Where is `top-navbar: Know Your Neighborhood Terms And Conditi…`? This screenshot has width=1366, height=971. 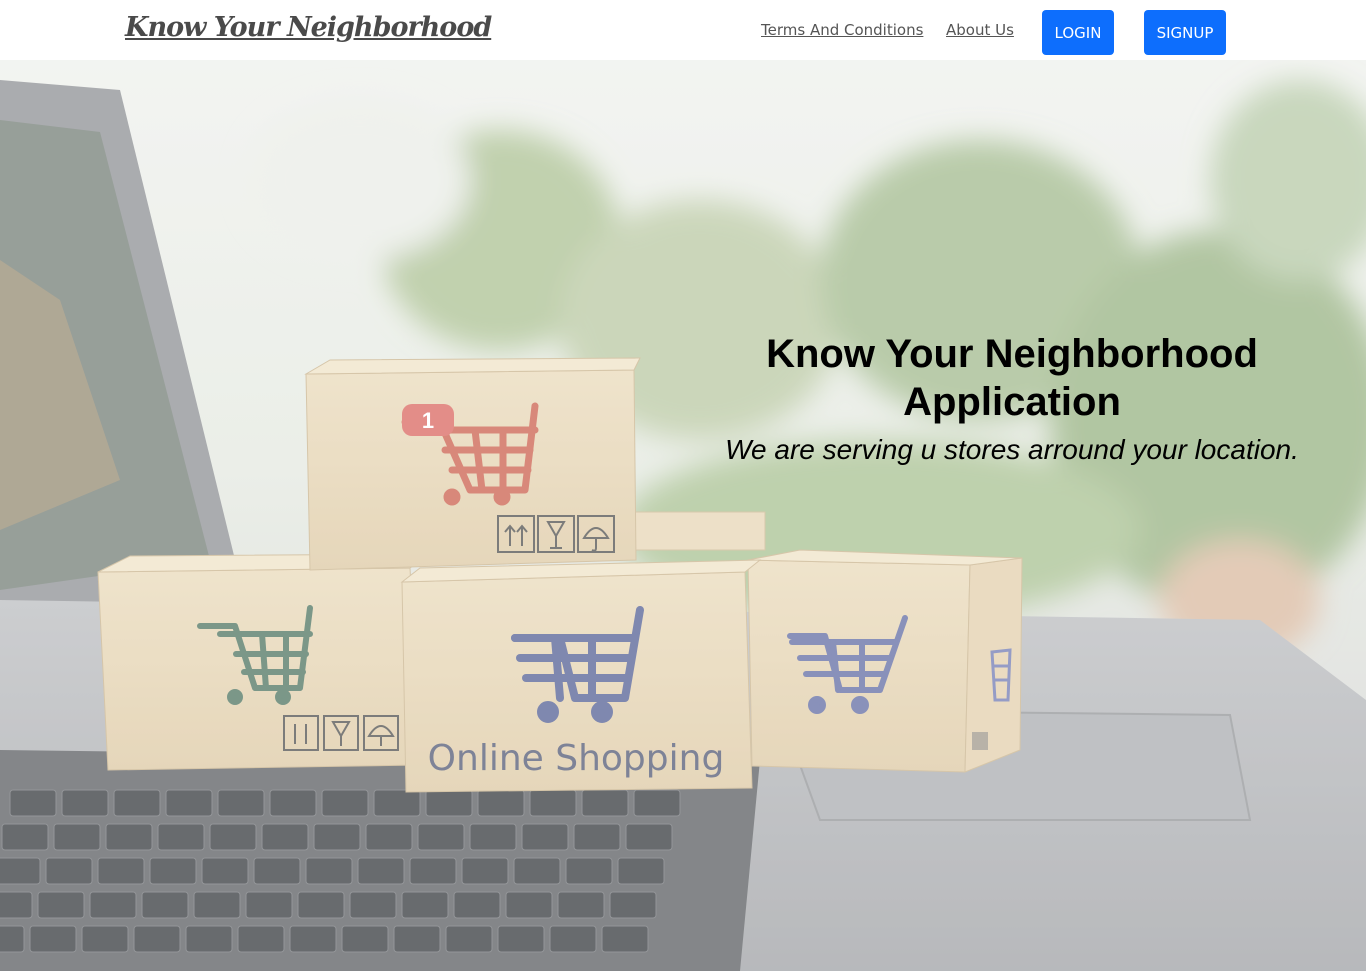
top-navbar: Know Your Neighborhood Terms And Conditi… is located at coordinates (683, 30).